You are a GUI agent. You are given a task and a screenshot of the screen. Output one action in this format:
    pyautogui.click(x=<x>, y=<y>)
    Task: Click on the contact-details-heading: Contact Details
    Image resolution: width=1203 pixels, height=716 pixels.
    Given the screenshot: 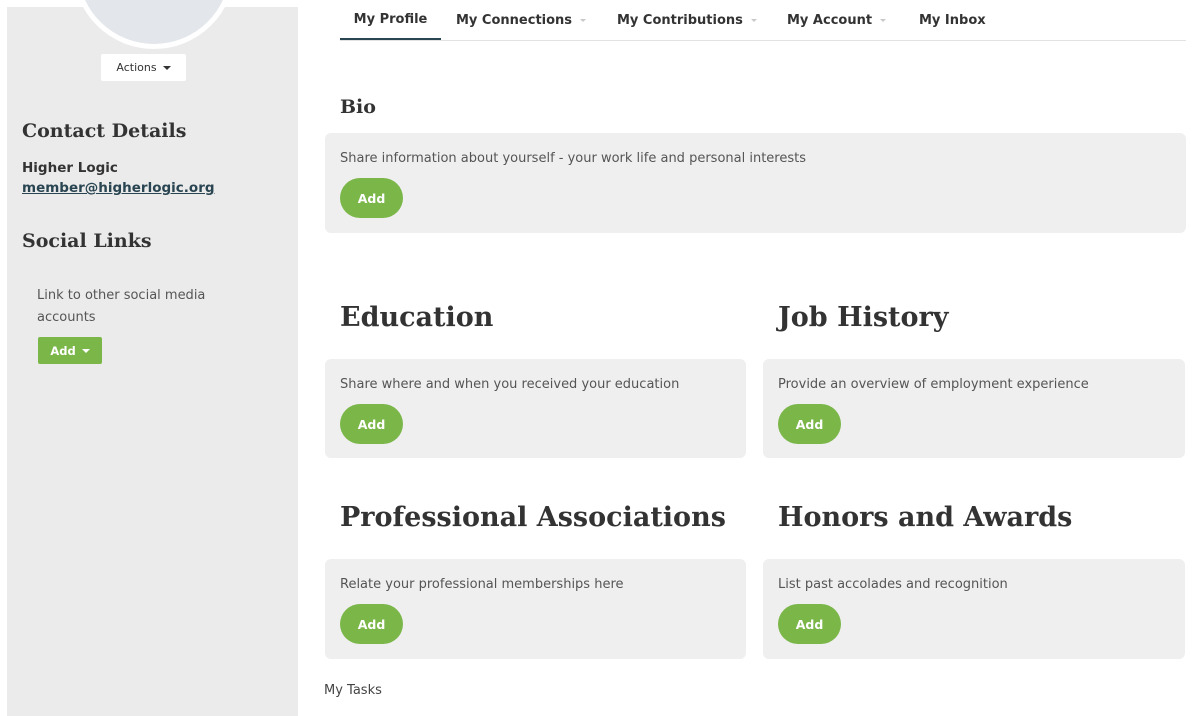 What is the action you would take?
    pyautogui.click(x=104, y=131)
    